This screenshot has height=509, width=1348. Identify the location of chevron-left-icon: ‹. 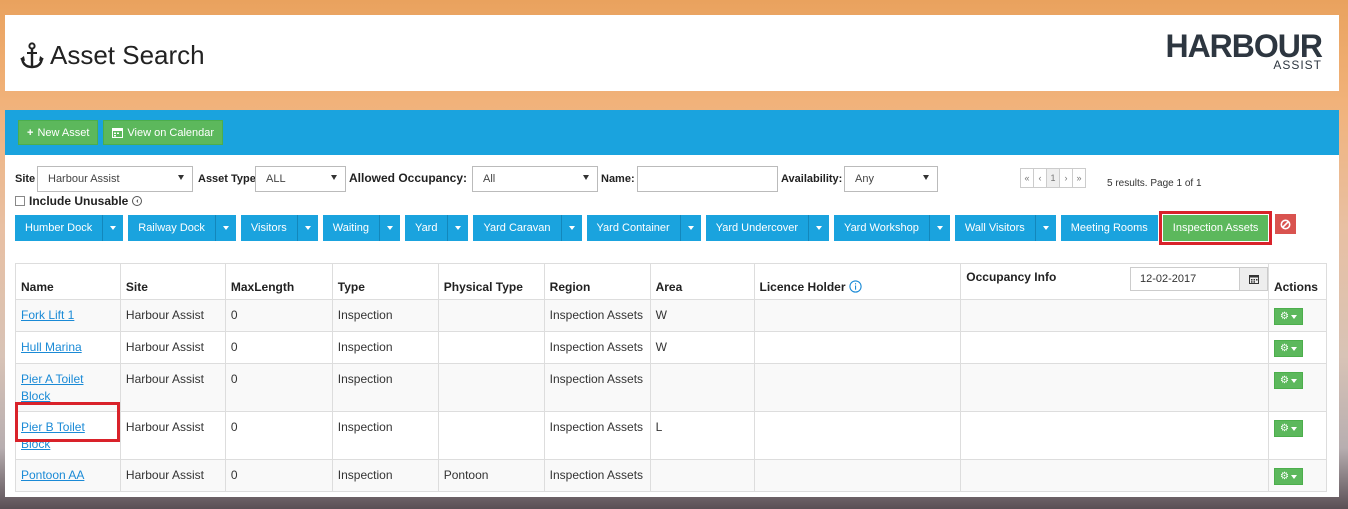
(137, 201).